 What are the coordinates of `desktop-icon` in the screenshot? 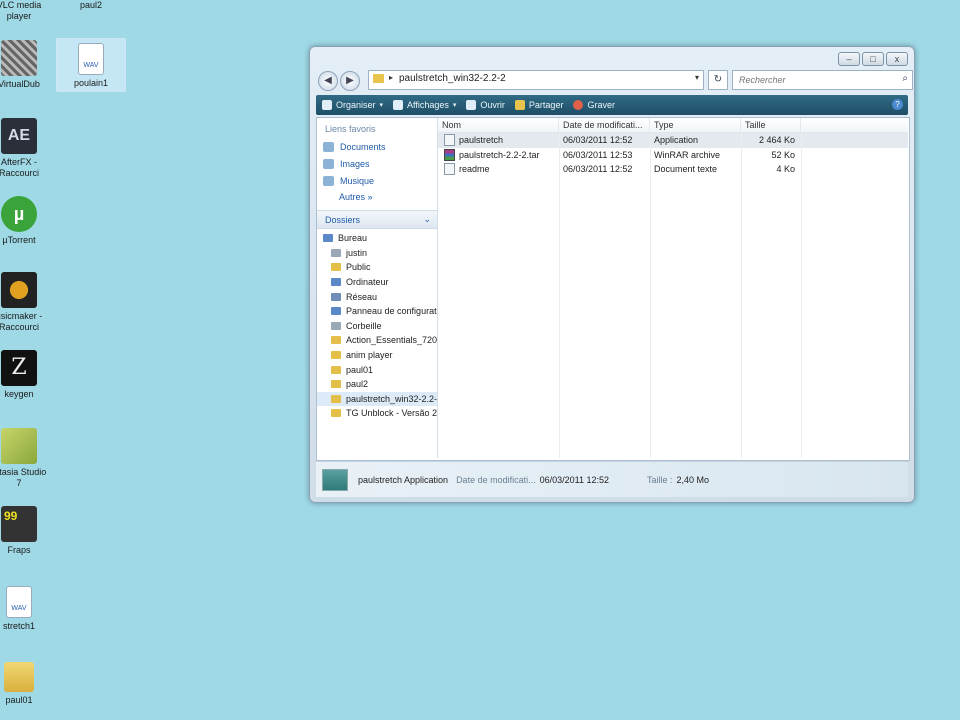 It's located at (328, 238).